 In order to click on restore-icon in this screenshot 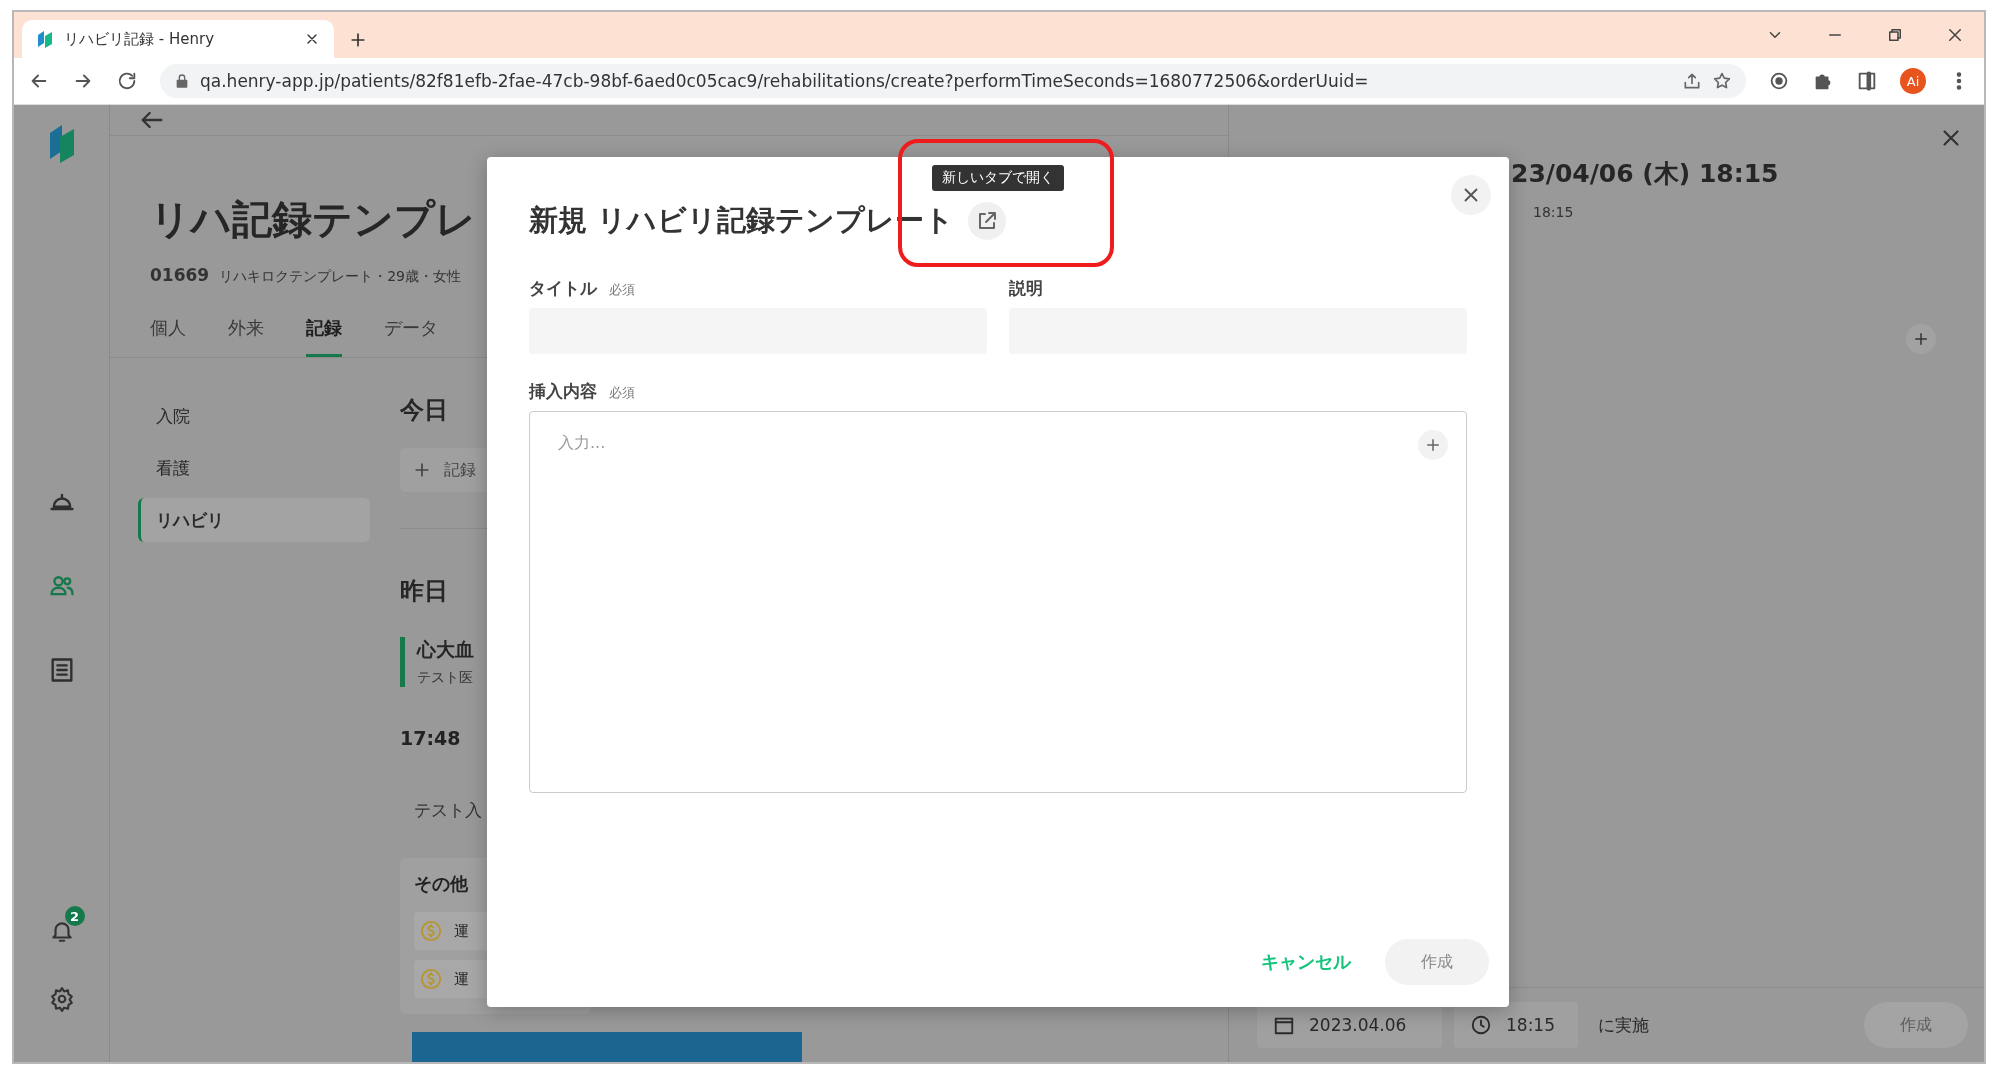, I will do `click(1895, 35)`.